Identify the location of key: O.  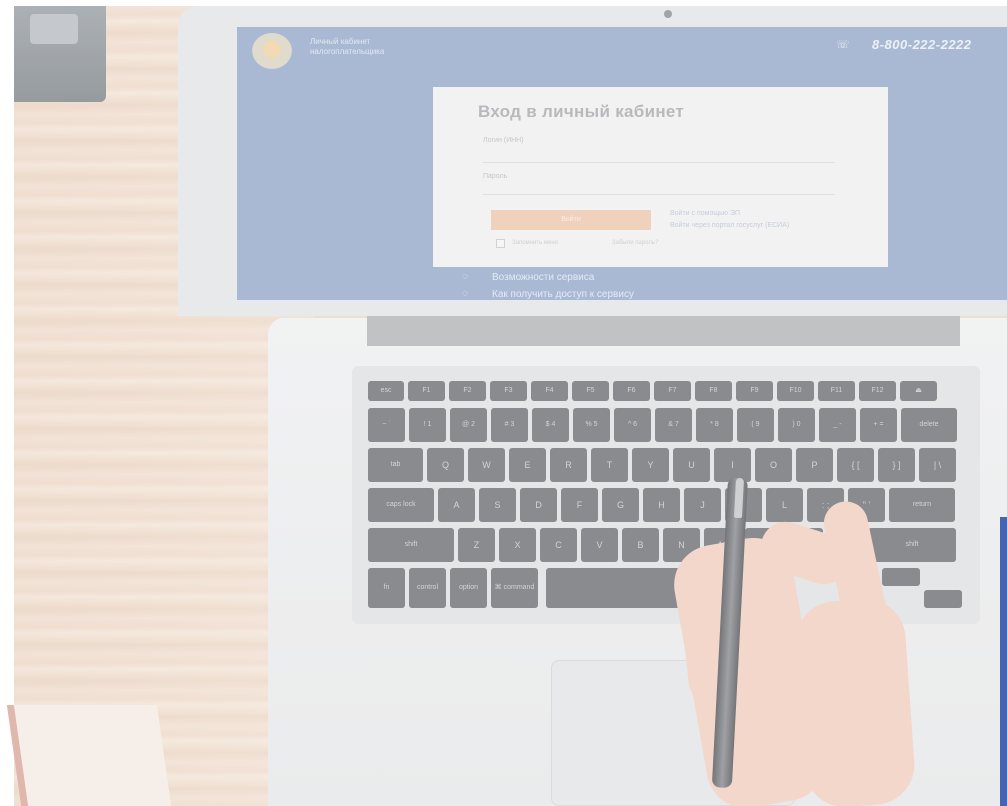
(773, 465).